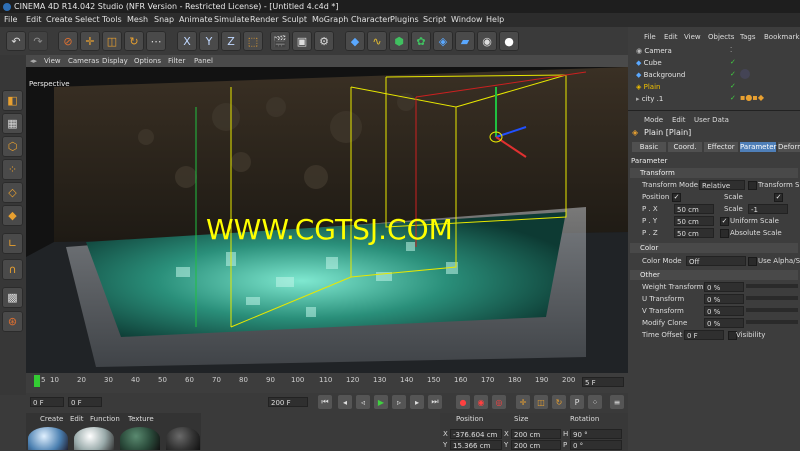 The image size is (800, 451). Describe the element at coordinates (724, 287) in the screenshot. I see `weight-transform-field: 0 %` at that location.